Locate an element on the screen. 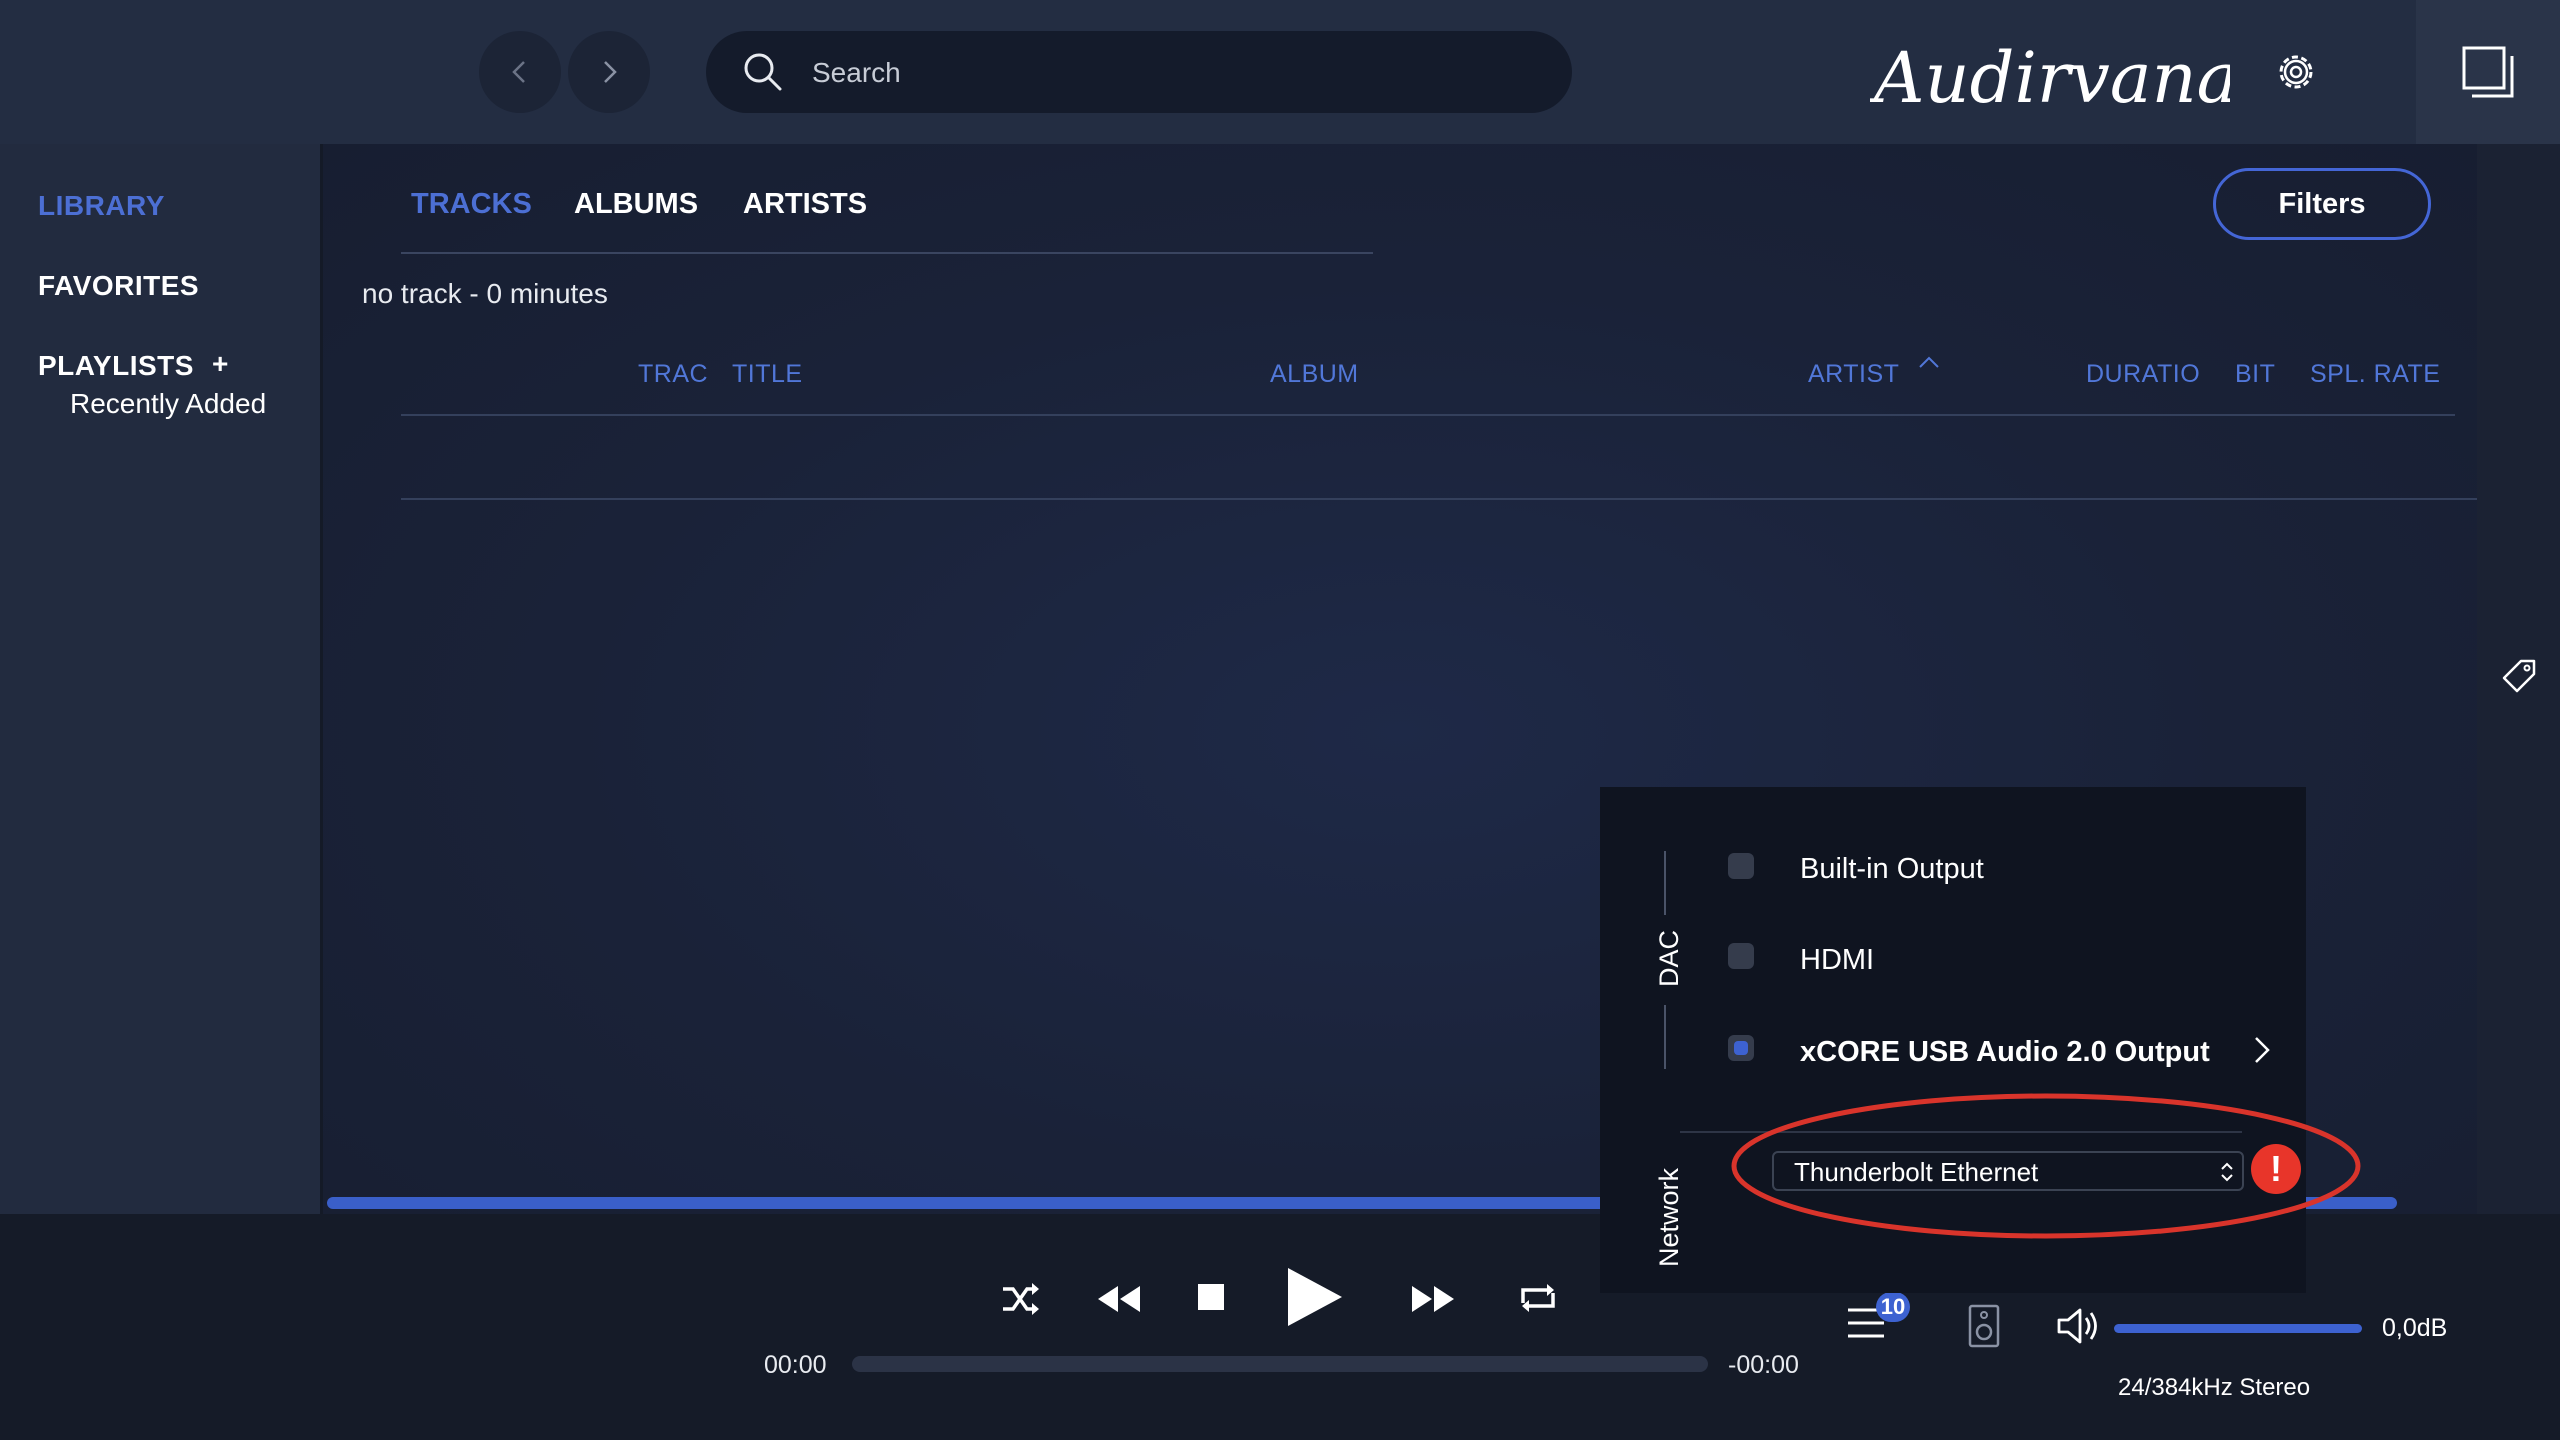 This screenshot has height=1440, width=2560. chevron-left-icon is located at coordinates (518, 72).